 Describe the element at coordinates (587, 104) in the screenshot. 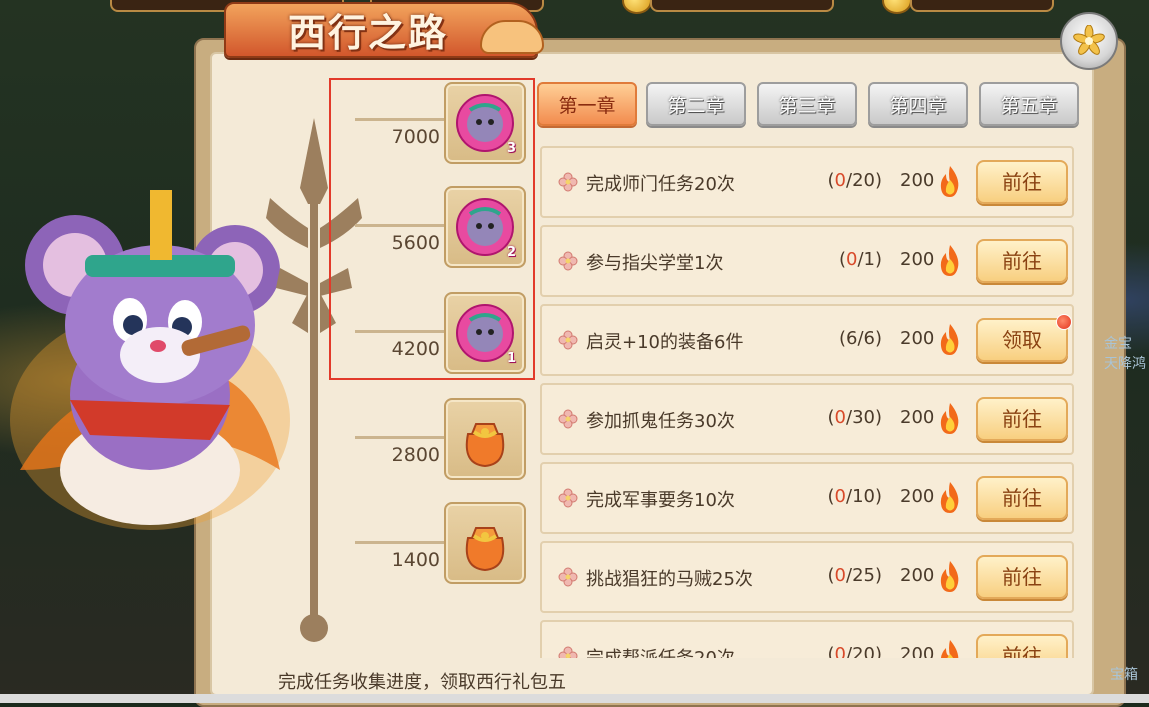

I see `tab-chapter-1: 第一章` at that location.